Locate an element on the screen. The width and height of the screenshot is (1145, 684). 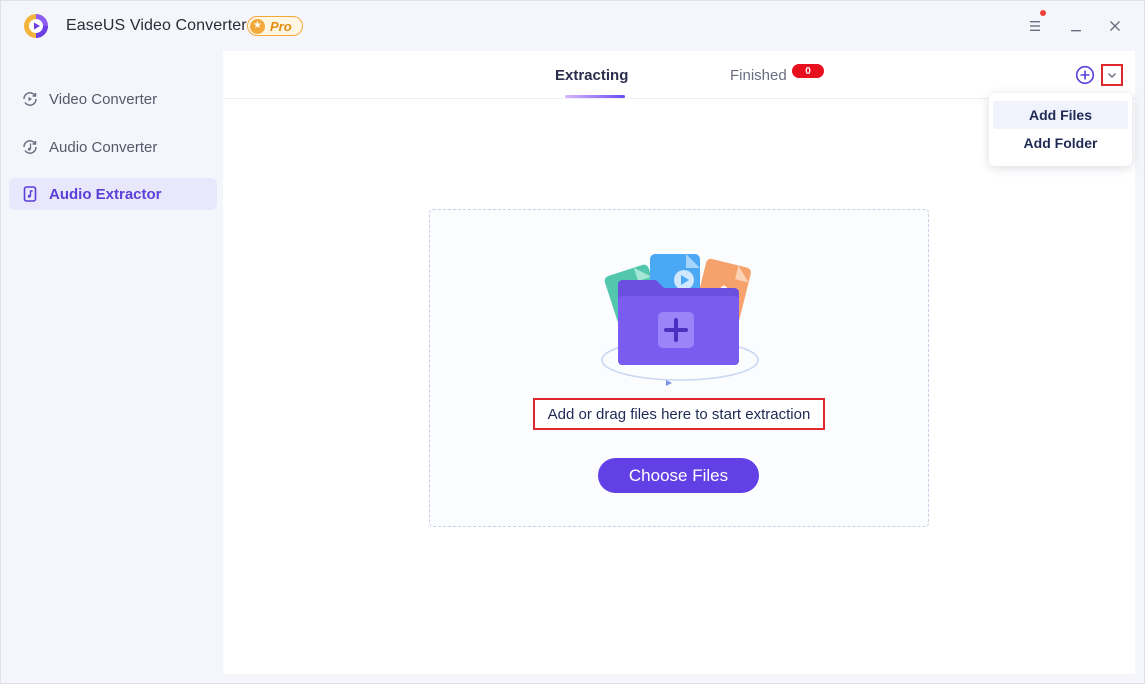
menu-item-add-files: Add Files is located at coordinates (1060, 115).